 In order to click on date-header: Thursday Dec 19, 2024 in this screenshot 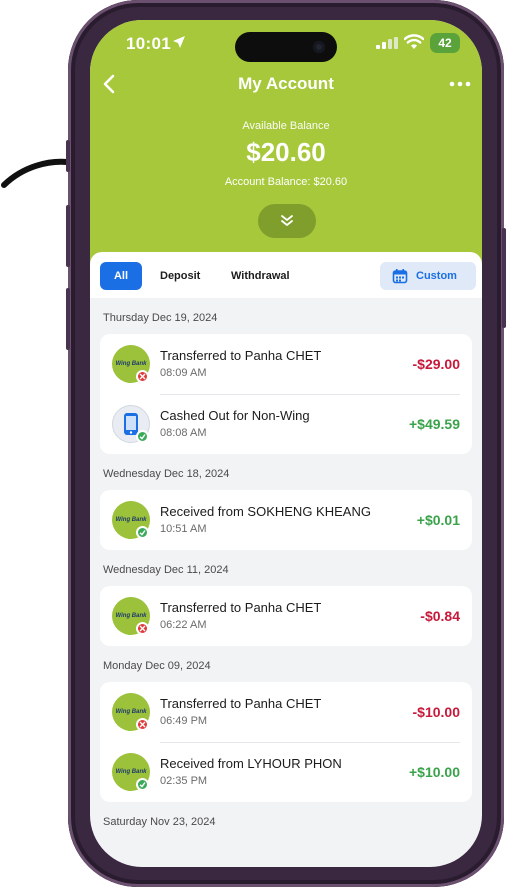, I will do `click(160, 318)`.